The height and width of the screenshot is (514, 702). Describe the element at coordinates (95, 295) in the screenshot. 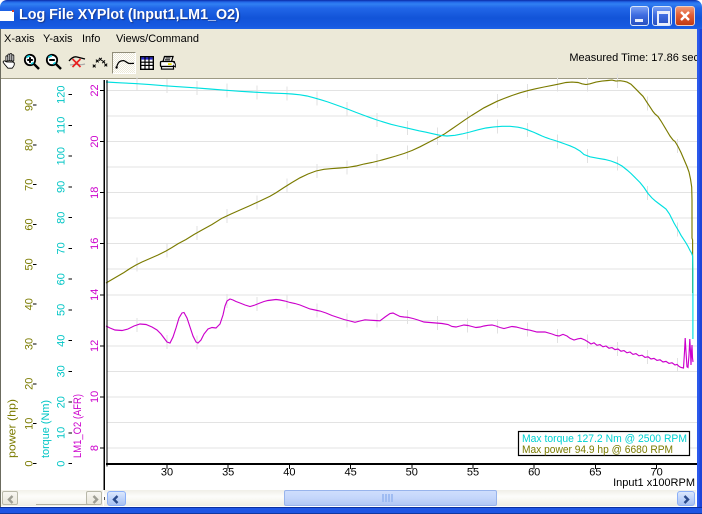

I see `svg-text: 14` at that location.